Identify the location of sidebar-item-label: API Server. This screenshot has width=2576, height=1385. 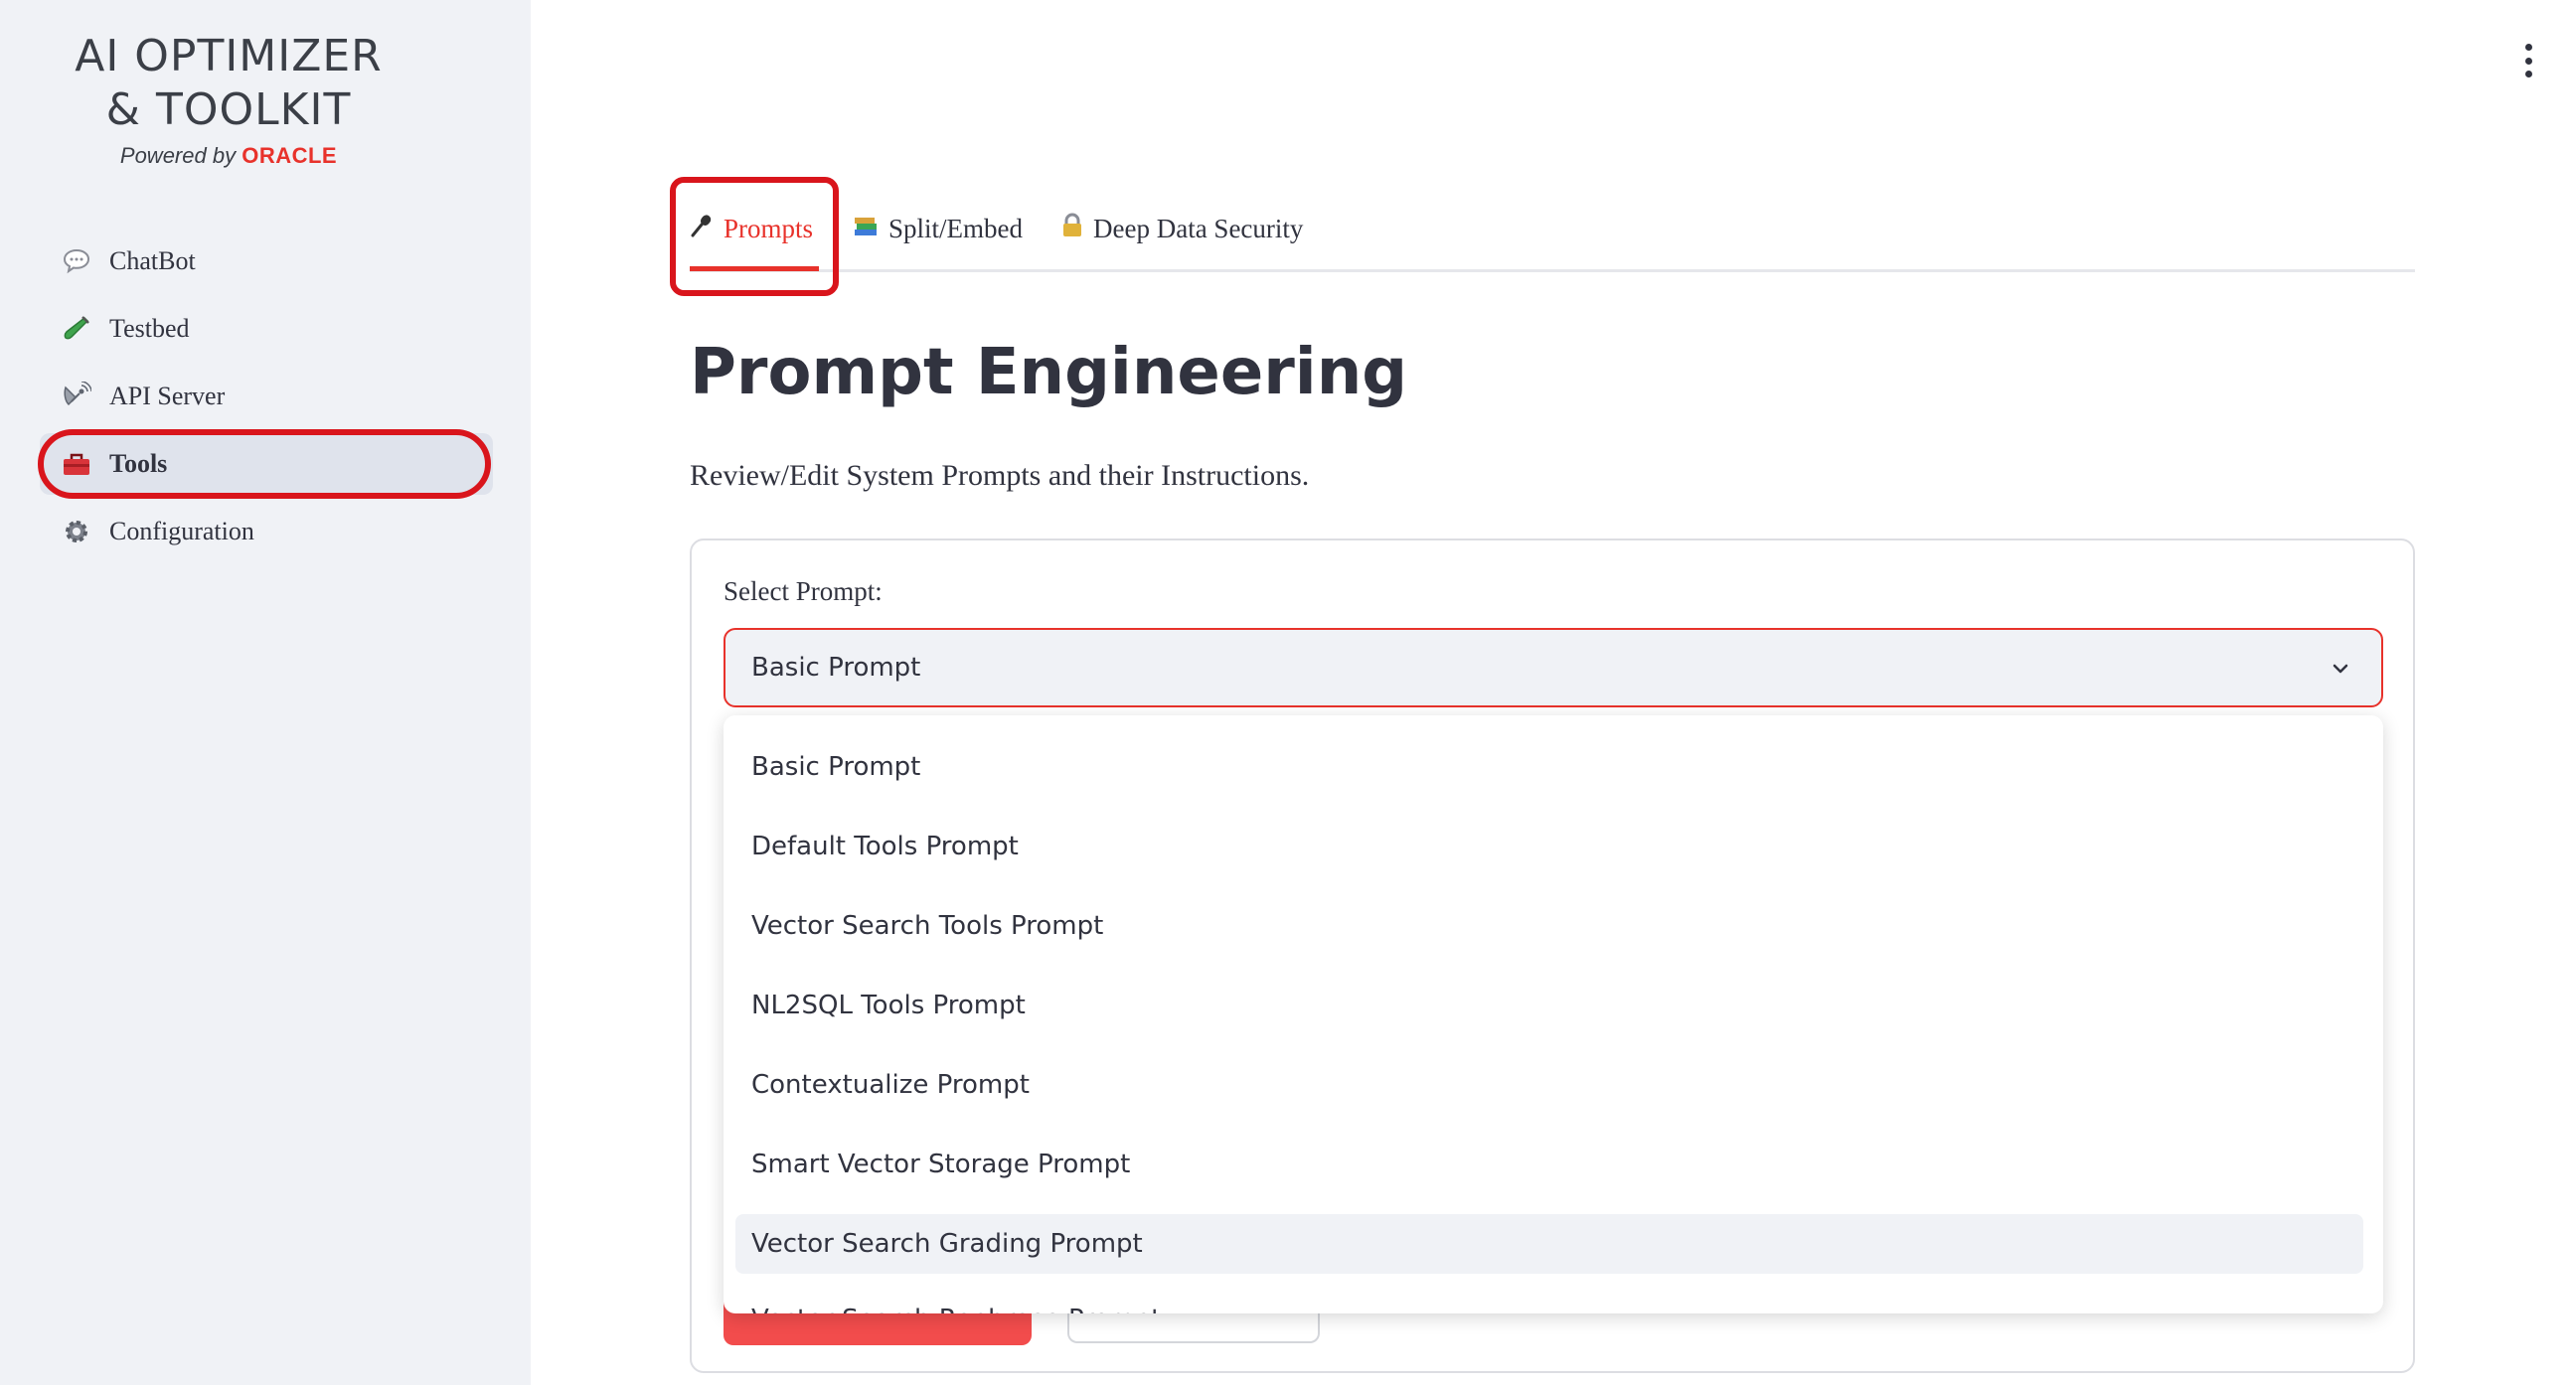
(167, 396).